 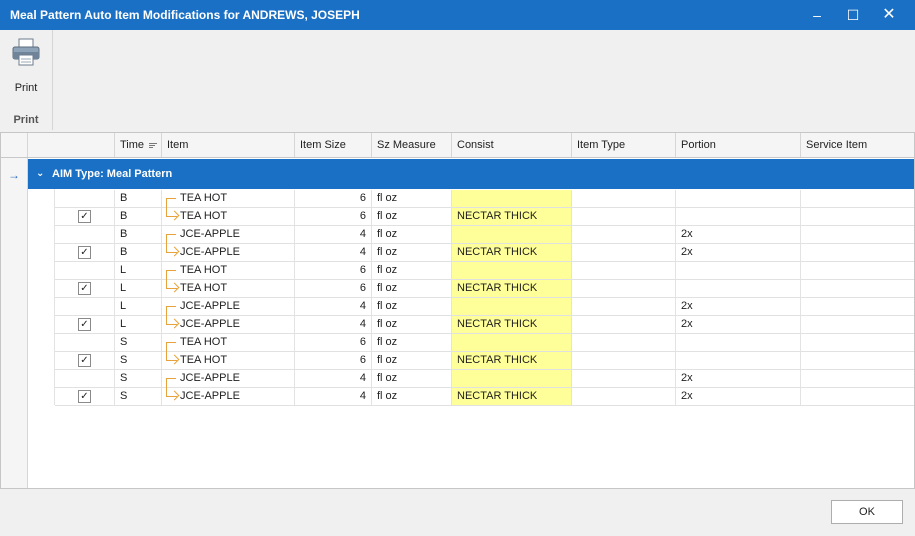 I want to click on table-row: S JCE-APPLE 4 fl oz 2x, so click(x=484, y=379).